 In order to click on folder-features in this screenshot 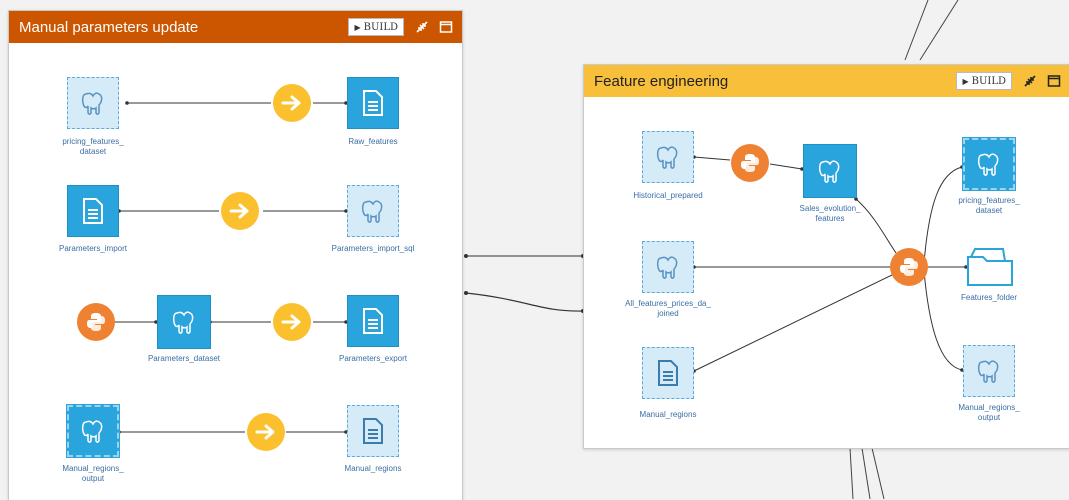, I will do `click(990, 267)`.